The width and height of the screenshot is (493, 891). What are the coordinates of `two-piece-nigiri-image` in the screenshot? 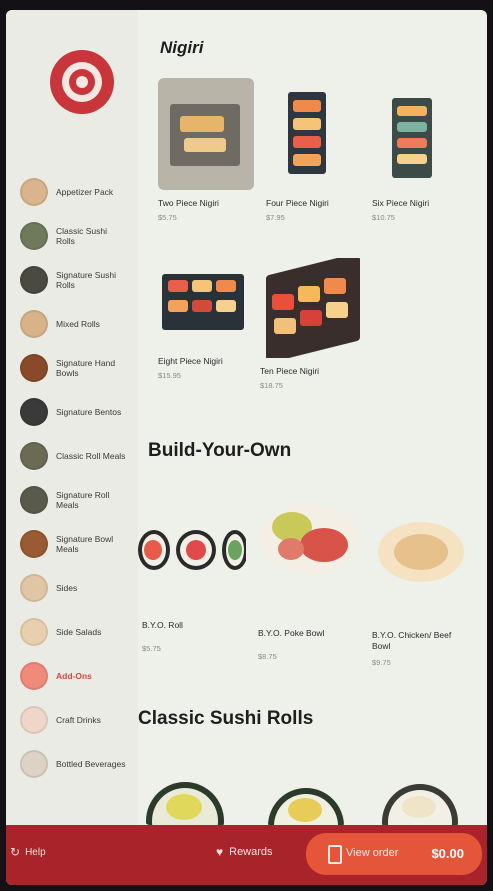 It's located at (206, 134).